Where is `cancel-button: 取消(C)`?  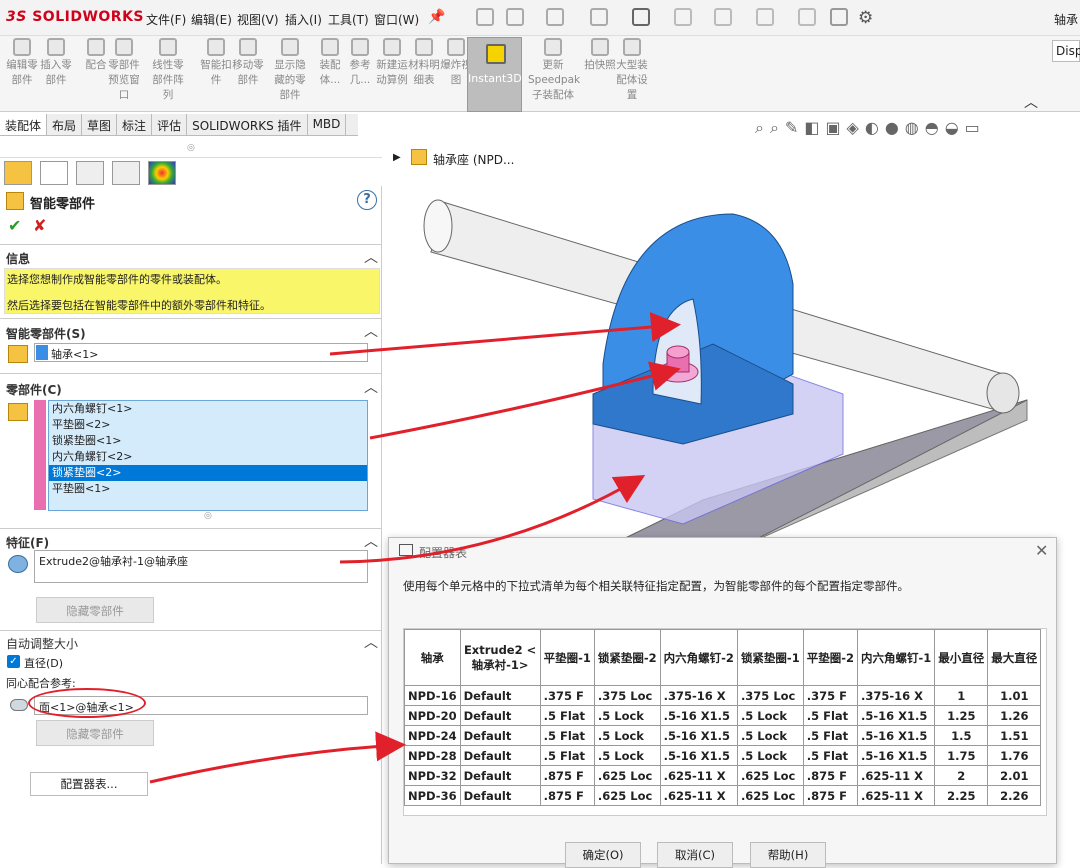 cancel-button: 取消(C) is located at coordinates (695, 855).